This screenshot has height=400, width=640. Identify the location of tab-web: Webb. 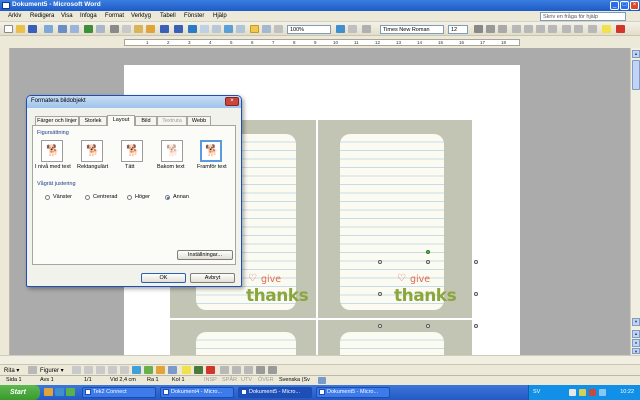
(199, 120).